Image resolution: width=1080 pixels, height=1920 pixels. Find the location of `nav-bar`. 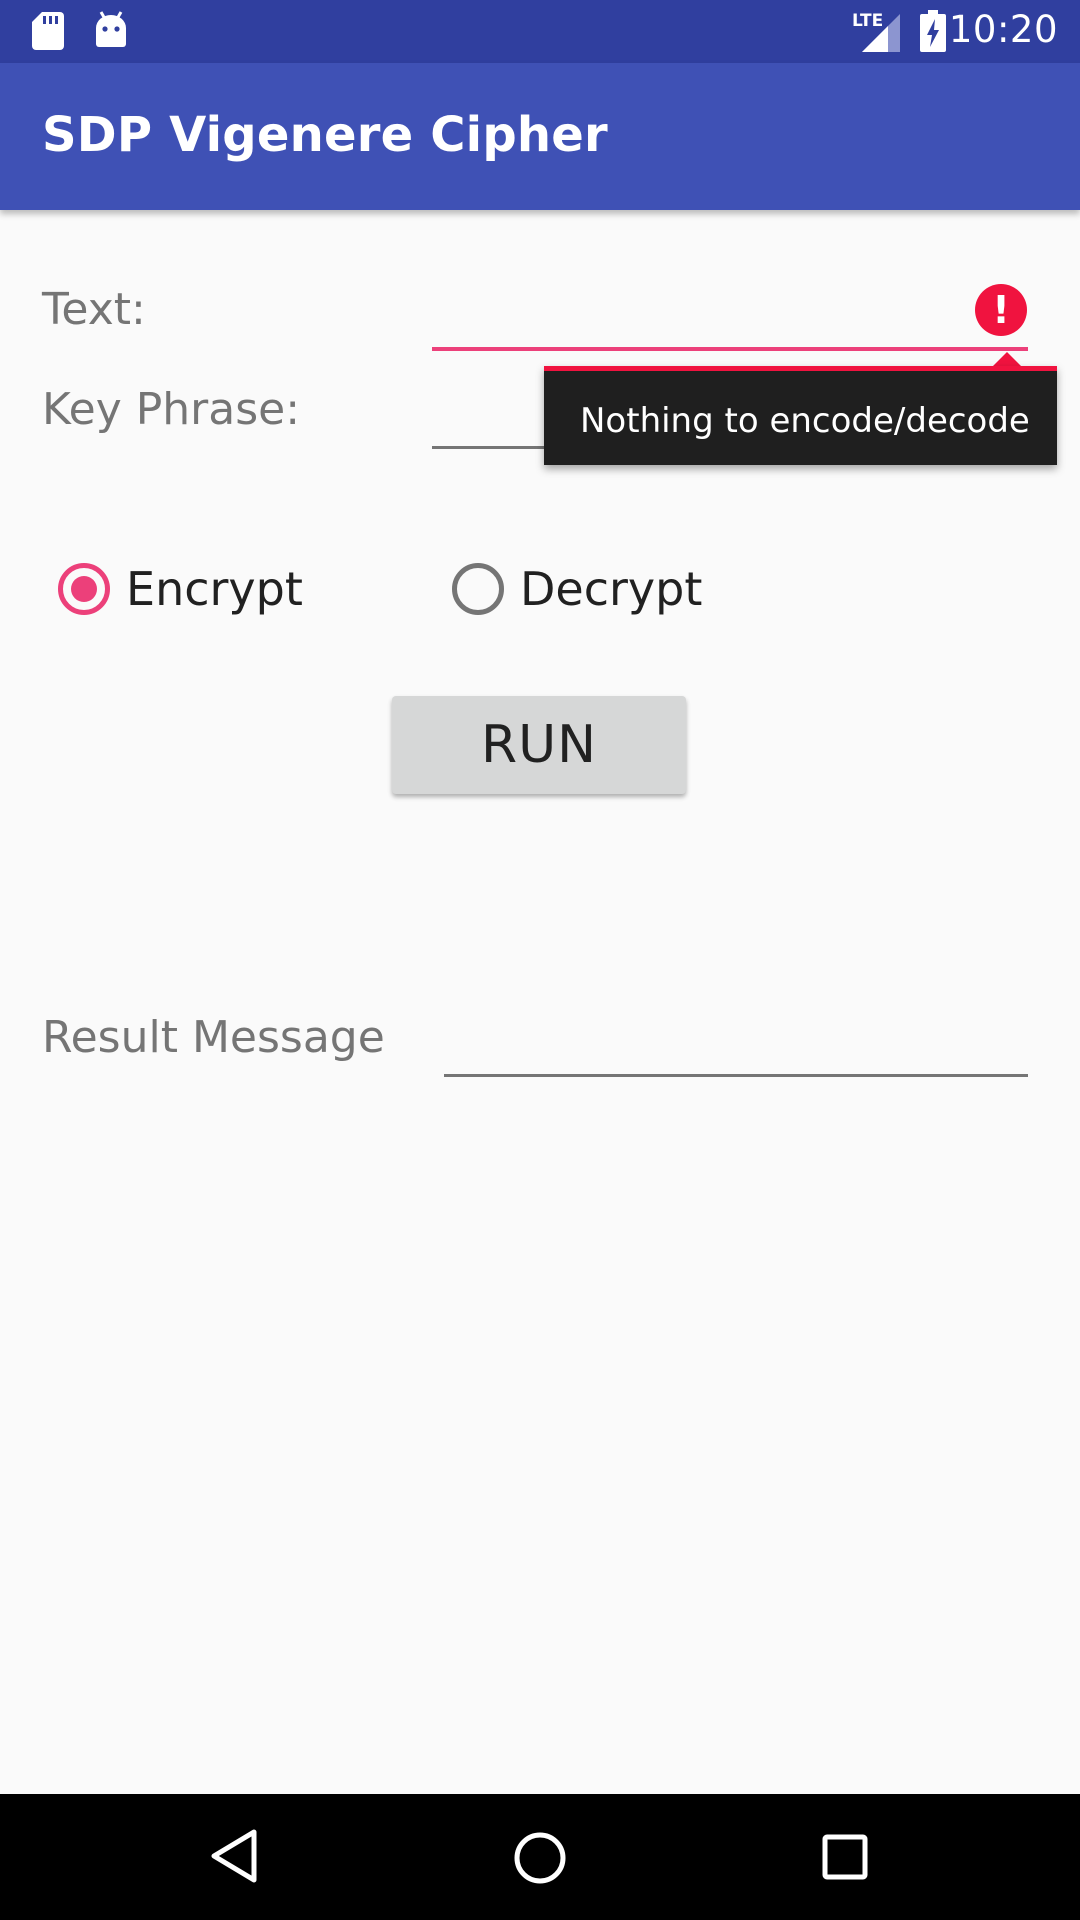

nav-bar is located at coordinates (540, 1857).